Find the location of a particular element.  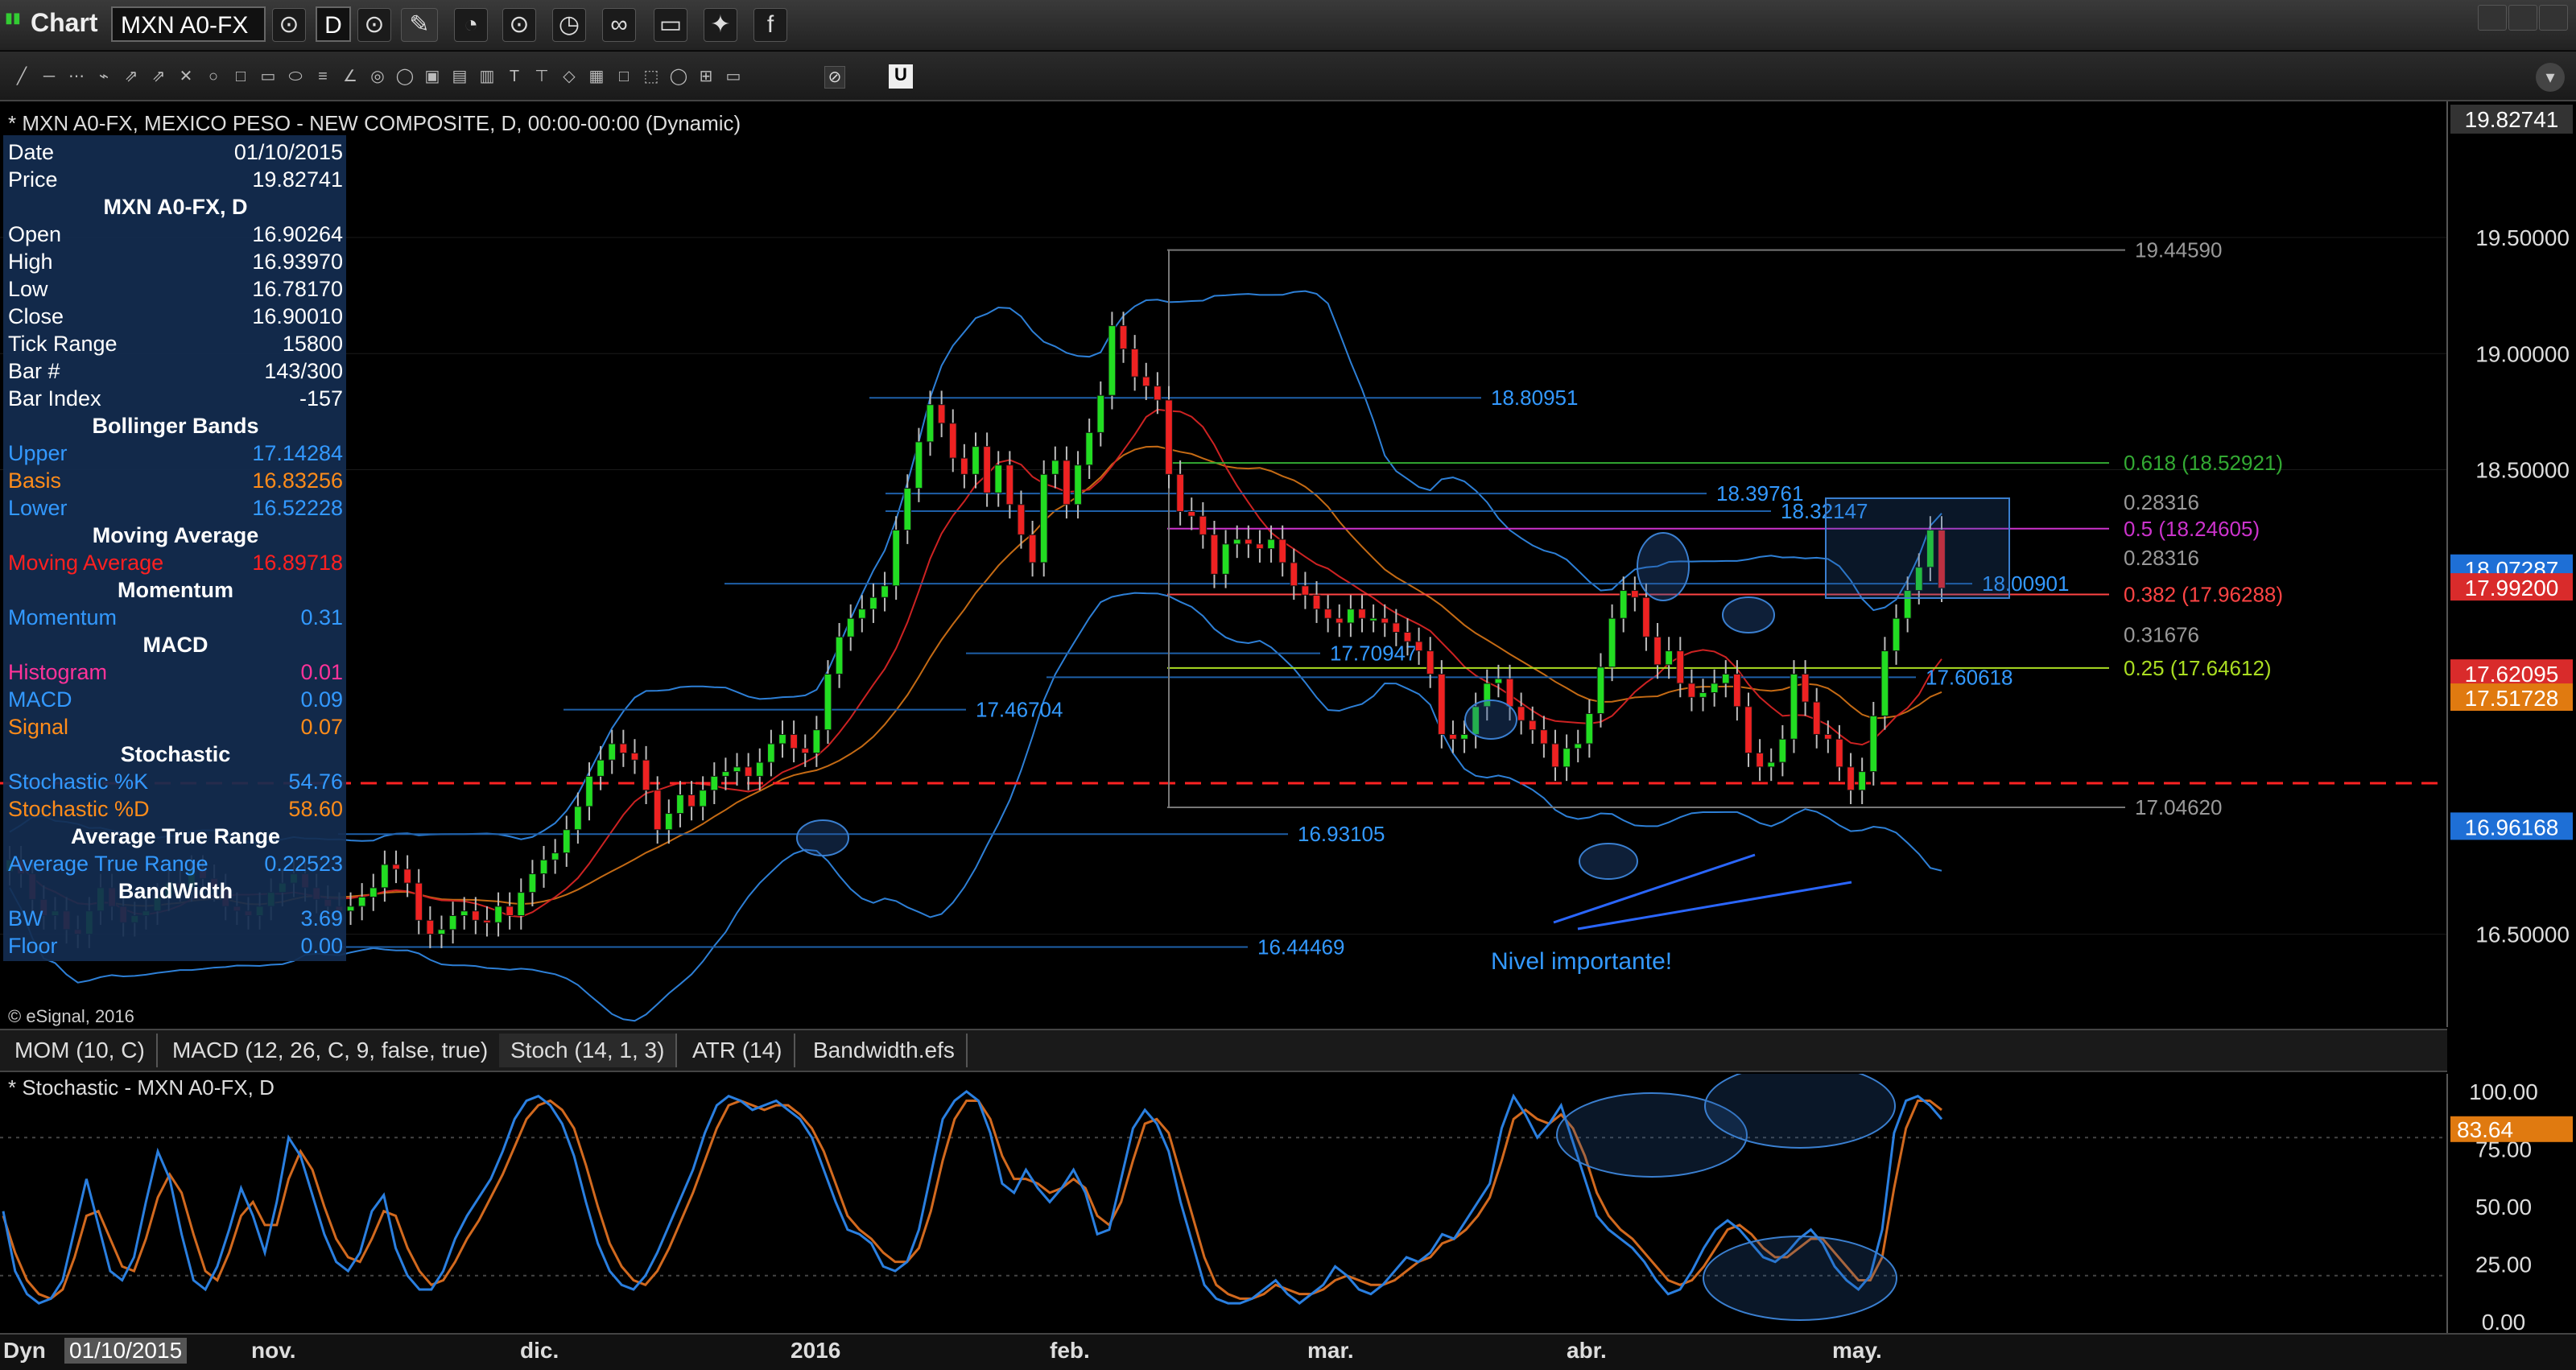

data-window-header: Moving Average is located at coordinates (176, 535).